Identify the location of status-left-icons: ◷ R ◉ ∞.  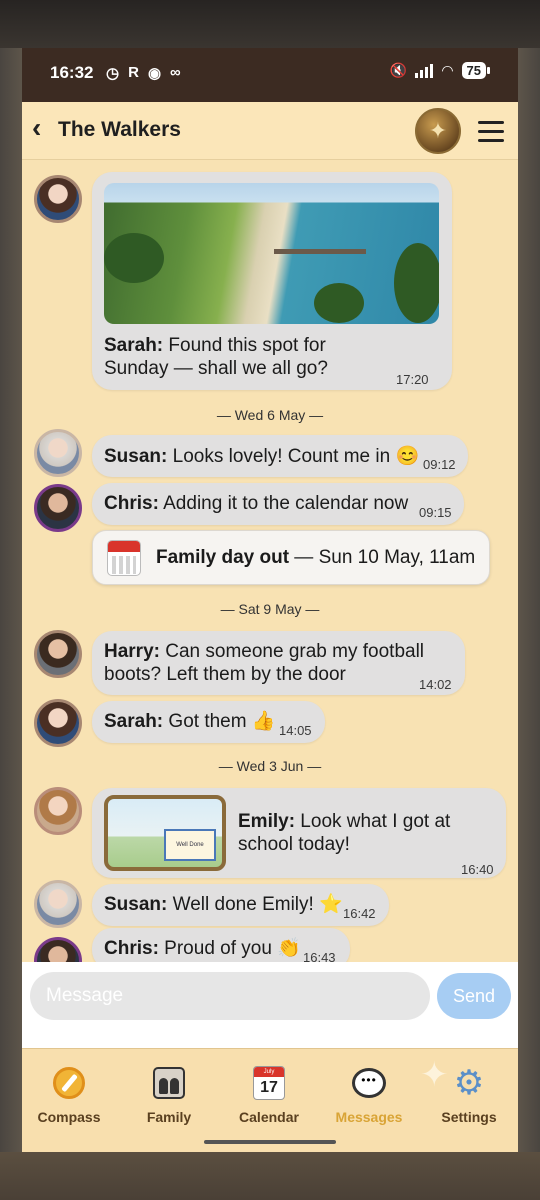
(143, 73).